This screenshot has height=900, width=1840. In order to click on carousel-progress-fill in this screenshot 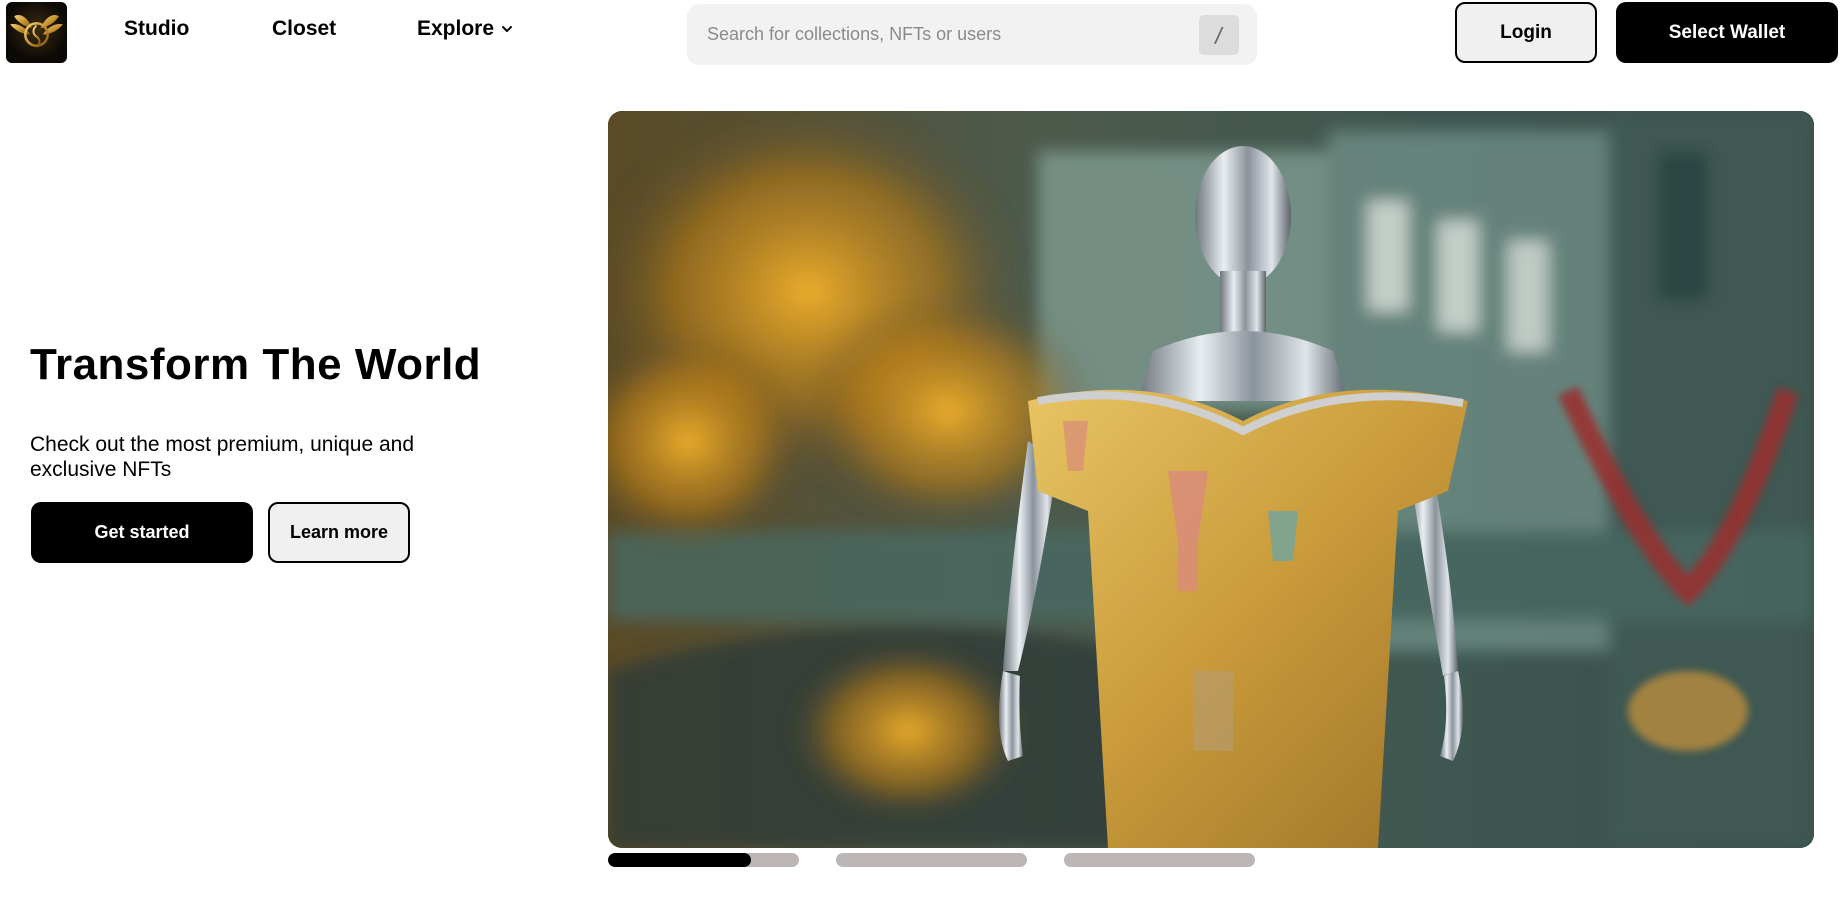, I will do `click(680, 860)`.